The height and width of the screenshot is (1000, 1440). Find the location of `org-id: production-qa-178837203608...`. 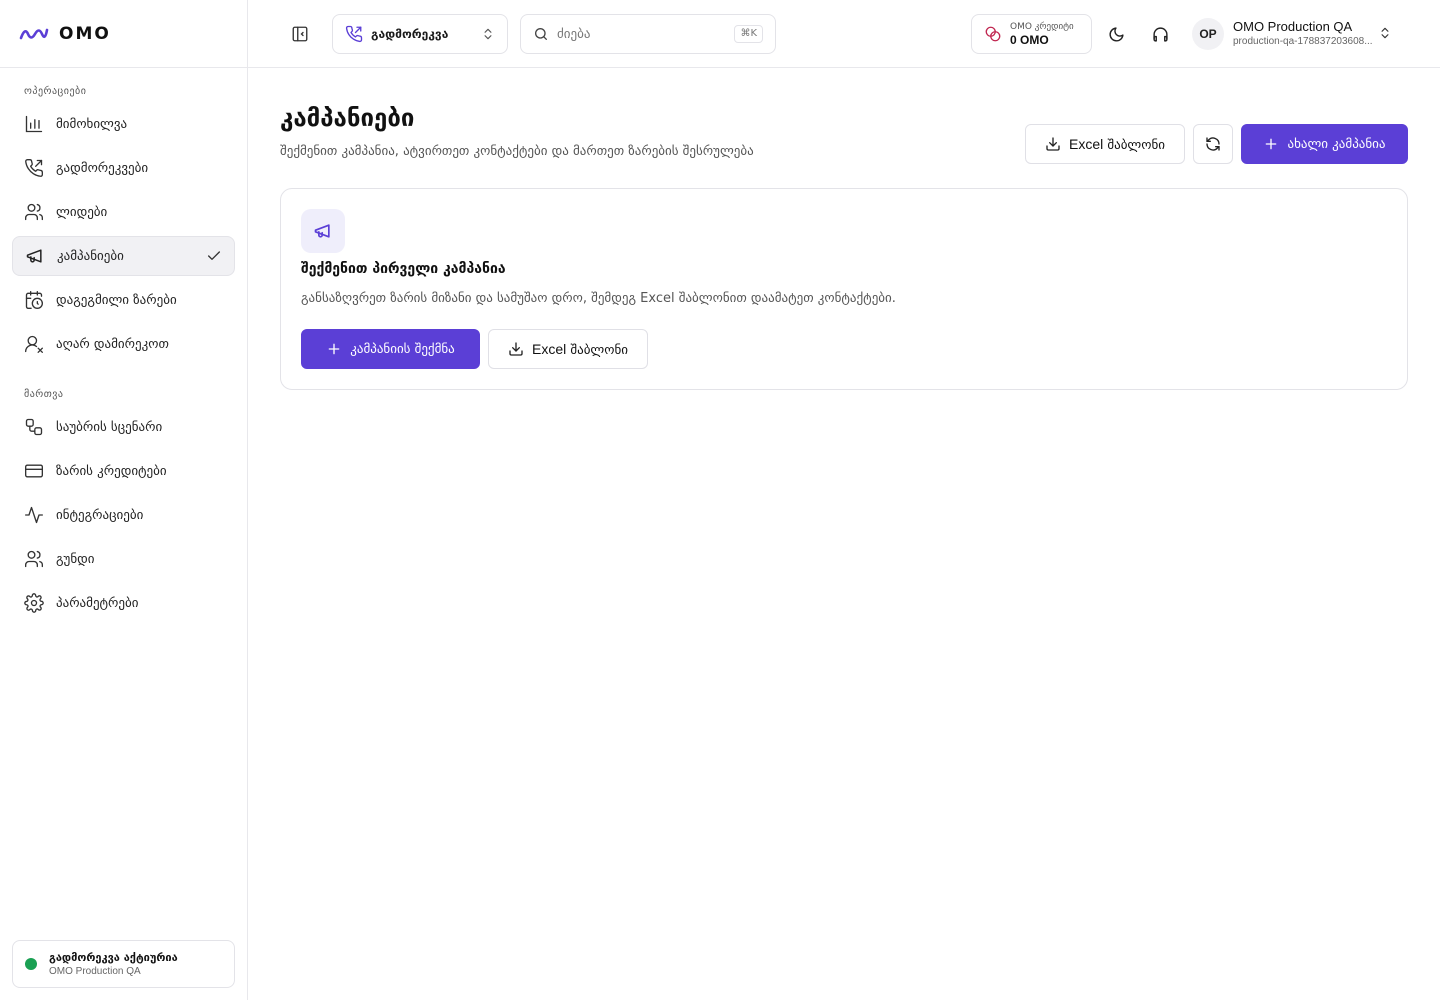

org-id: production-qa-178837203608... is located at coordinates (1303, 41).